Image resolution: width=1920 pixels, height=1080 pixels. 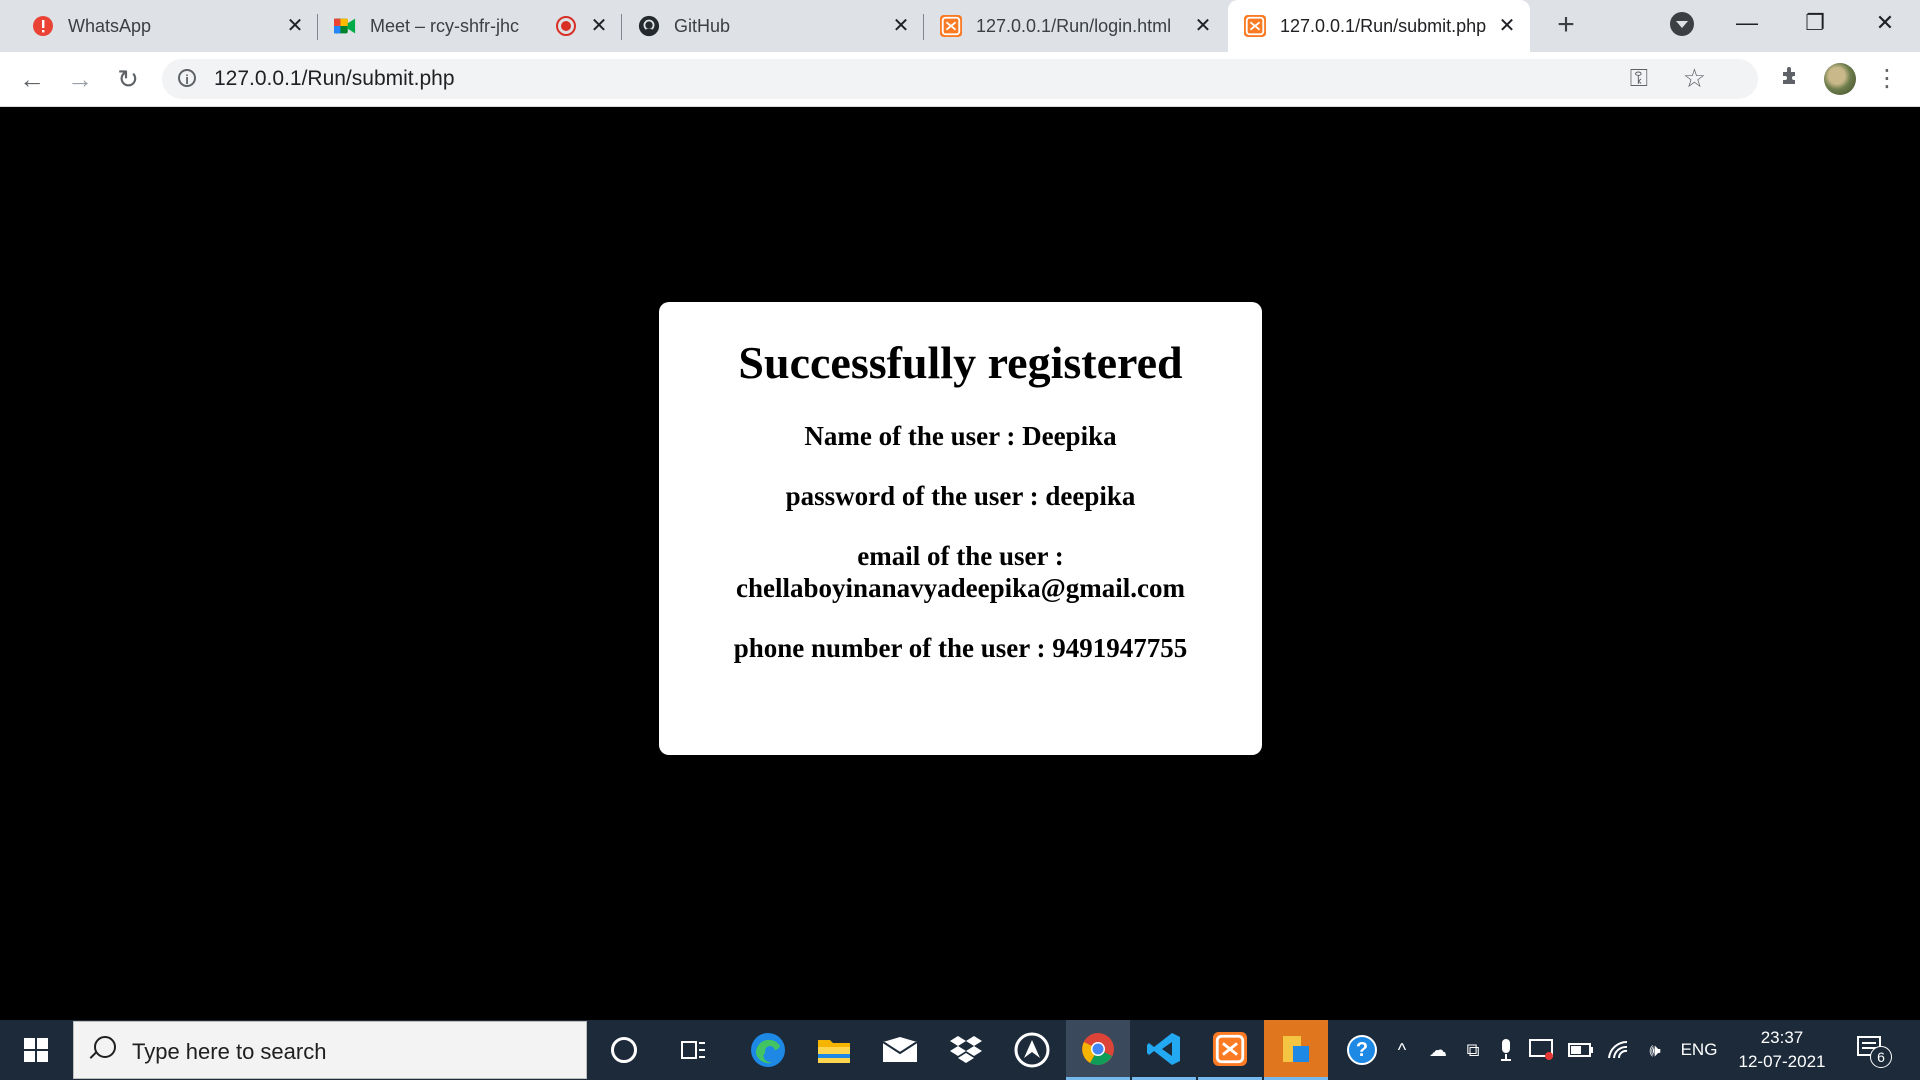 What do you see at coordinates (1362, 1050) in the screenshot?
I see `help-icon: ?` at bounding box center [1362, 1050].